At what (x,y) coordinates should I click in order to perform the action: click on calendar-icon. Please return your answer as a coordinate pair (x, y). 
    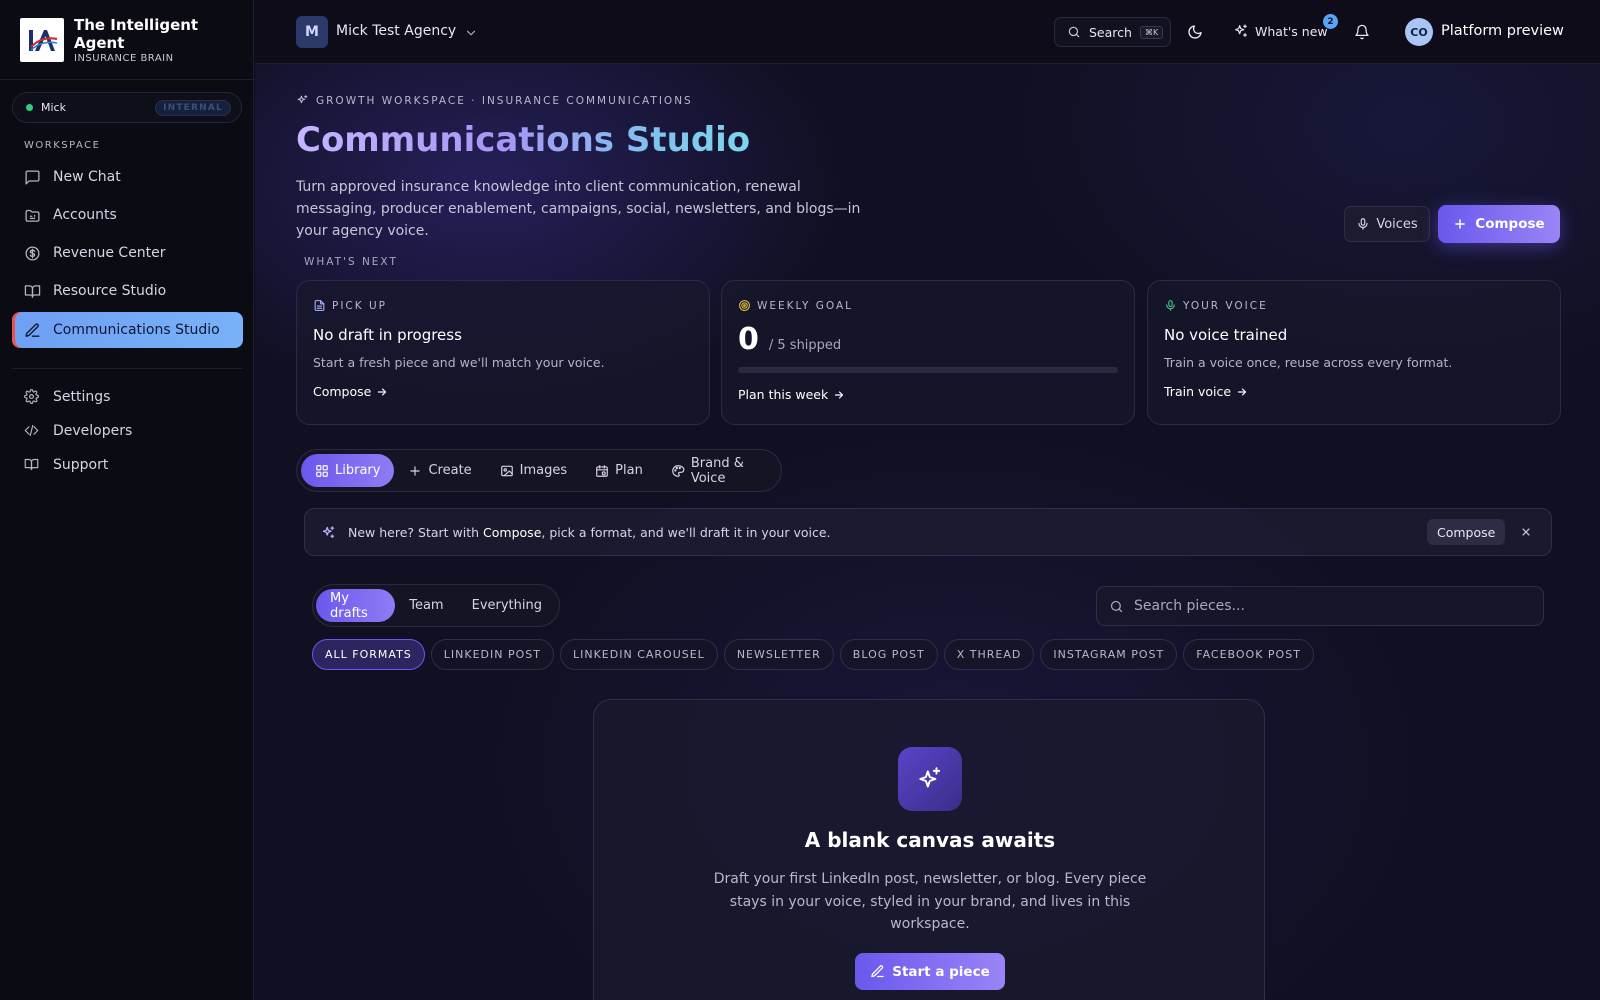
    Looking at the image, I should click on (602, 471).